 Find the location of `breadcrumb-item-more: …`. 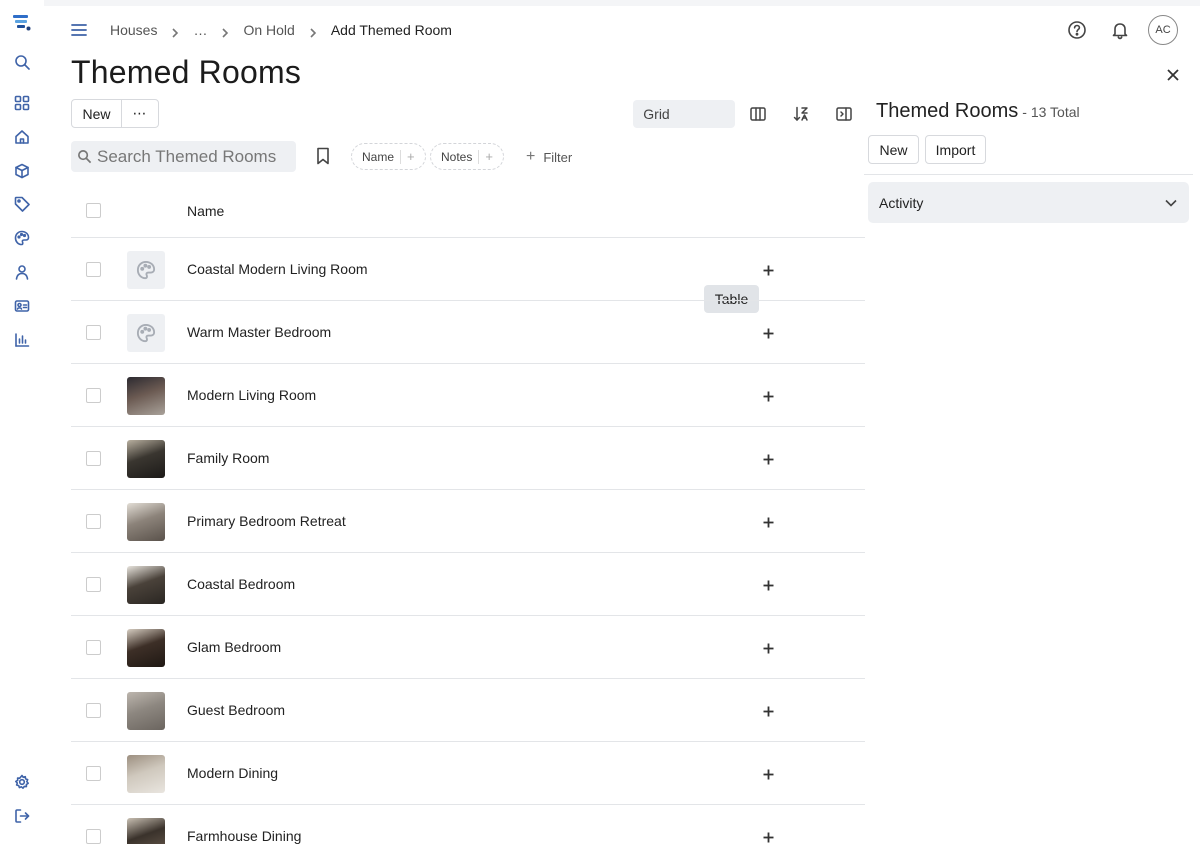

breadcrumb-item-more: … is located at coordinates (200, 30).